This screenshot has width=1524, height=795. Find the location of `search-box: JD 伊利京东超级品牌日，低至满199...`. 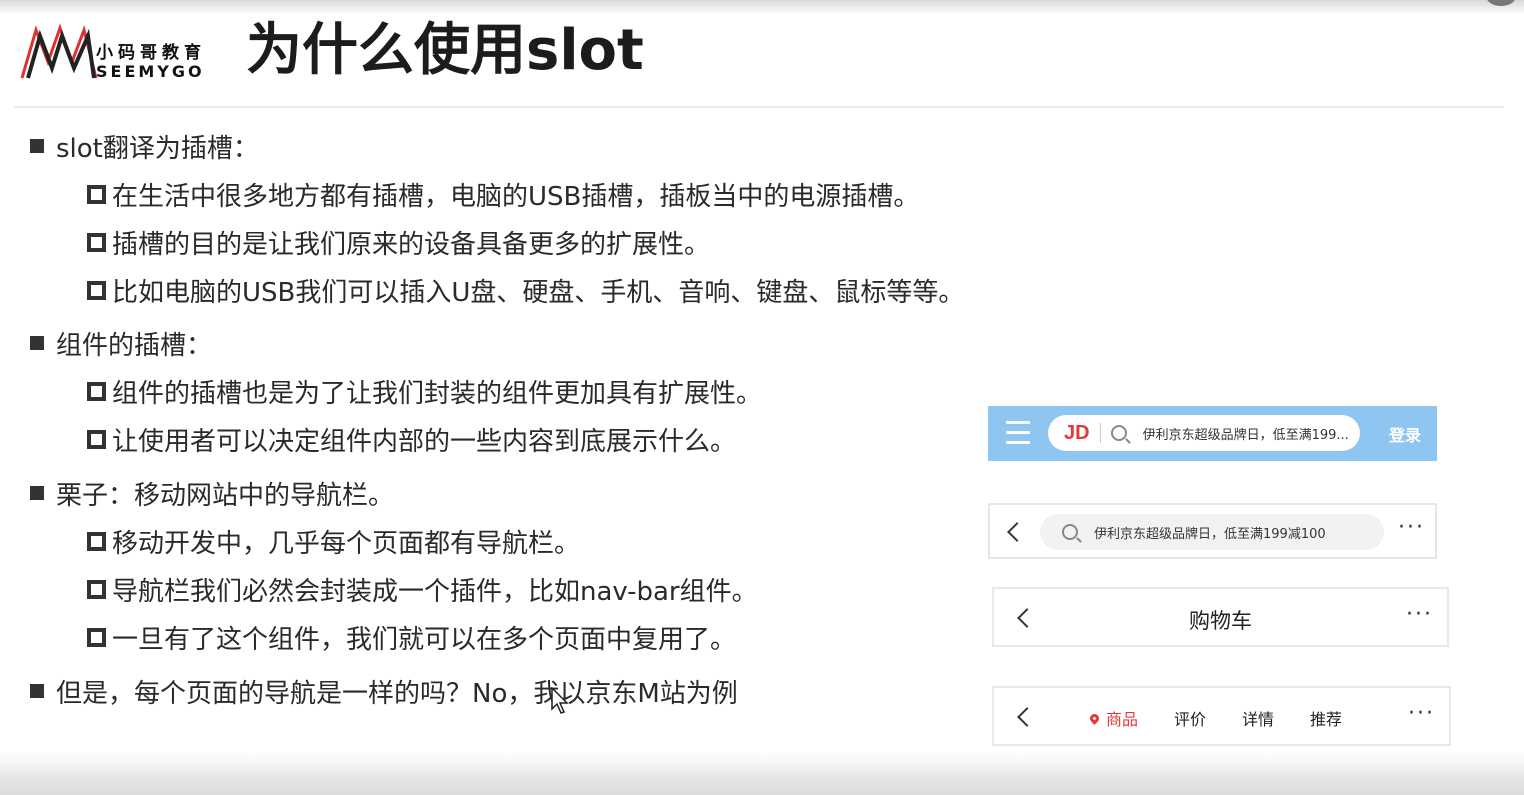

search-box: JD 伊利京东超级品牌日，低至满199... is located at coordinates (1204, 433).